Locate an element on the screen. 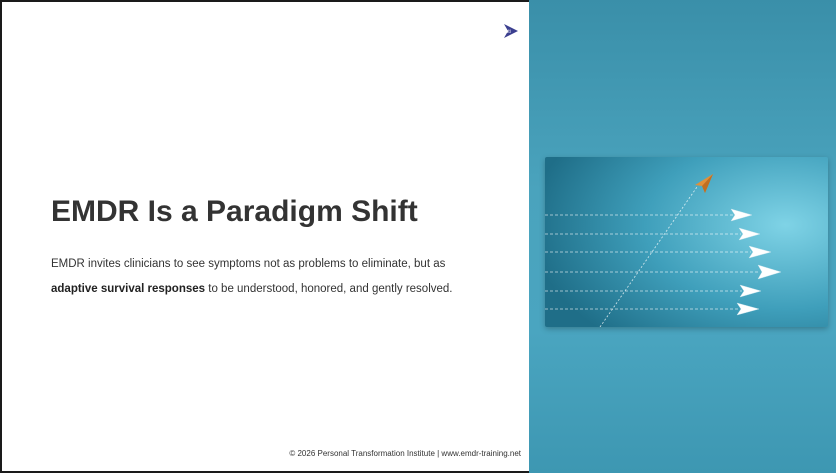  slide-title: EMDR Is a Paradigm Shift is located at coordinates (234, 211).